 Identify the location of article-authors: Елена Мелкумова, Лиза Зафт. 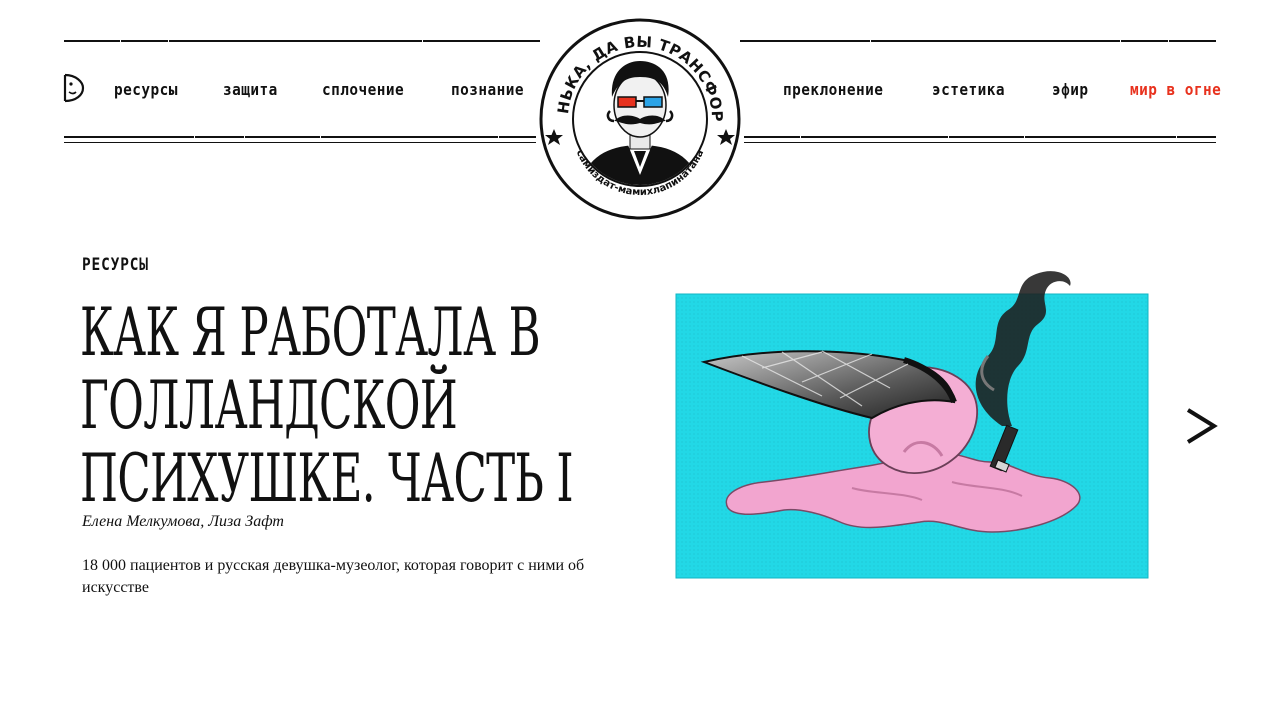
(183, 521).